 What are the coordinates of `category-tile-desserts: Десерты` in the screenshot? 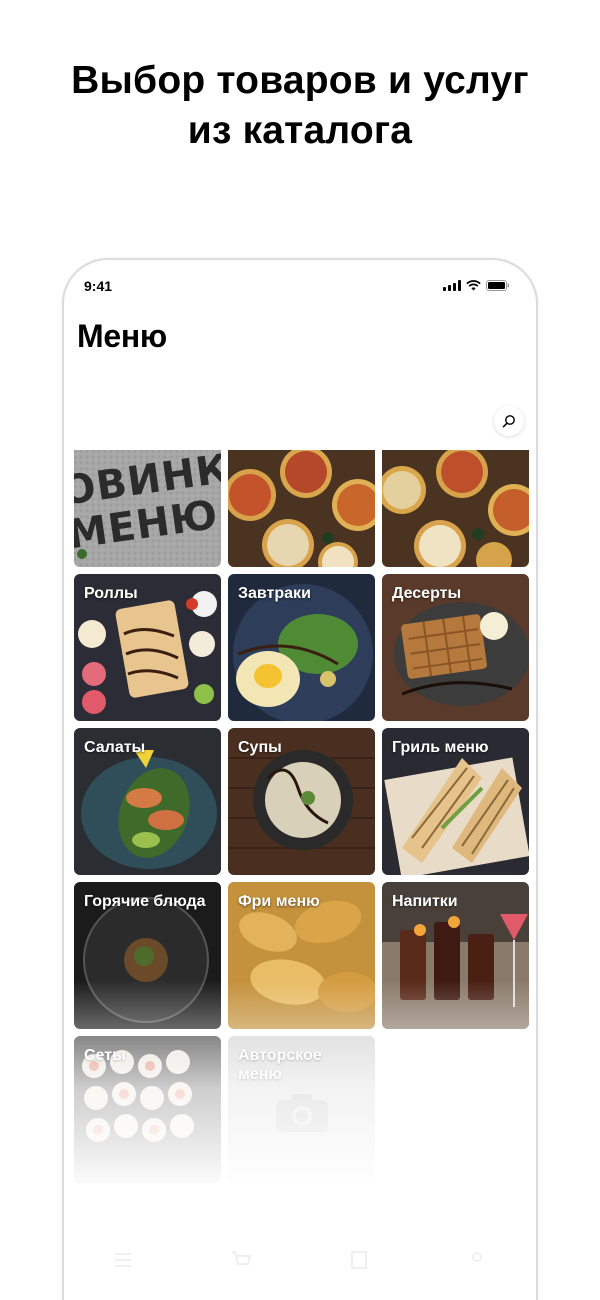 It's located at (455, 647).